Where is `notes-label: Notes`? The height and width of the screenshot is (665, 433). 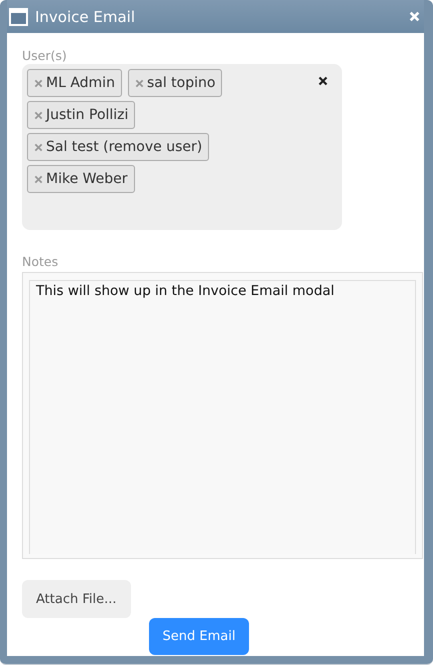
notes-label: Notes is located at coordinates (41, 261).